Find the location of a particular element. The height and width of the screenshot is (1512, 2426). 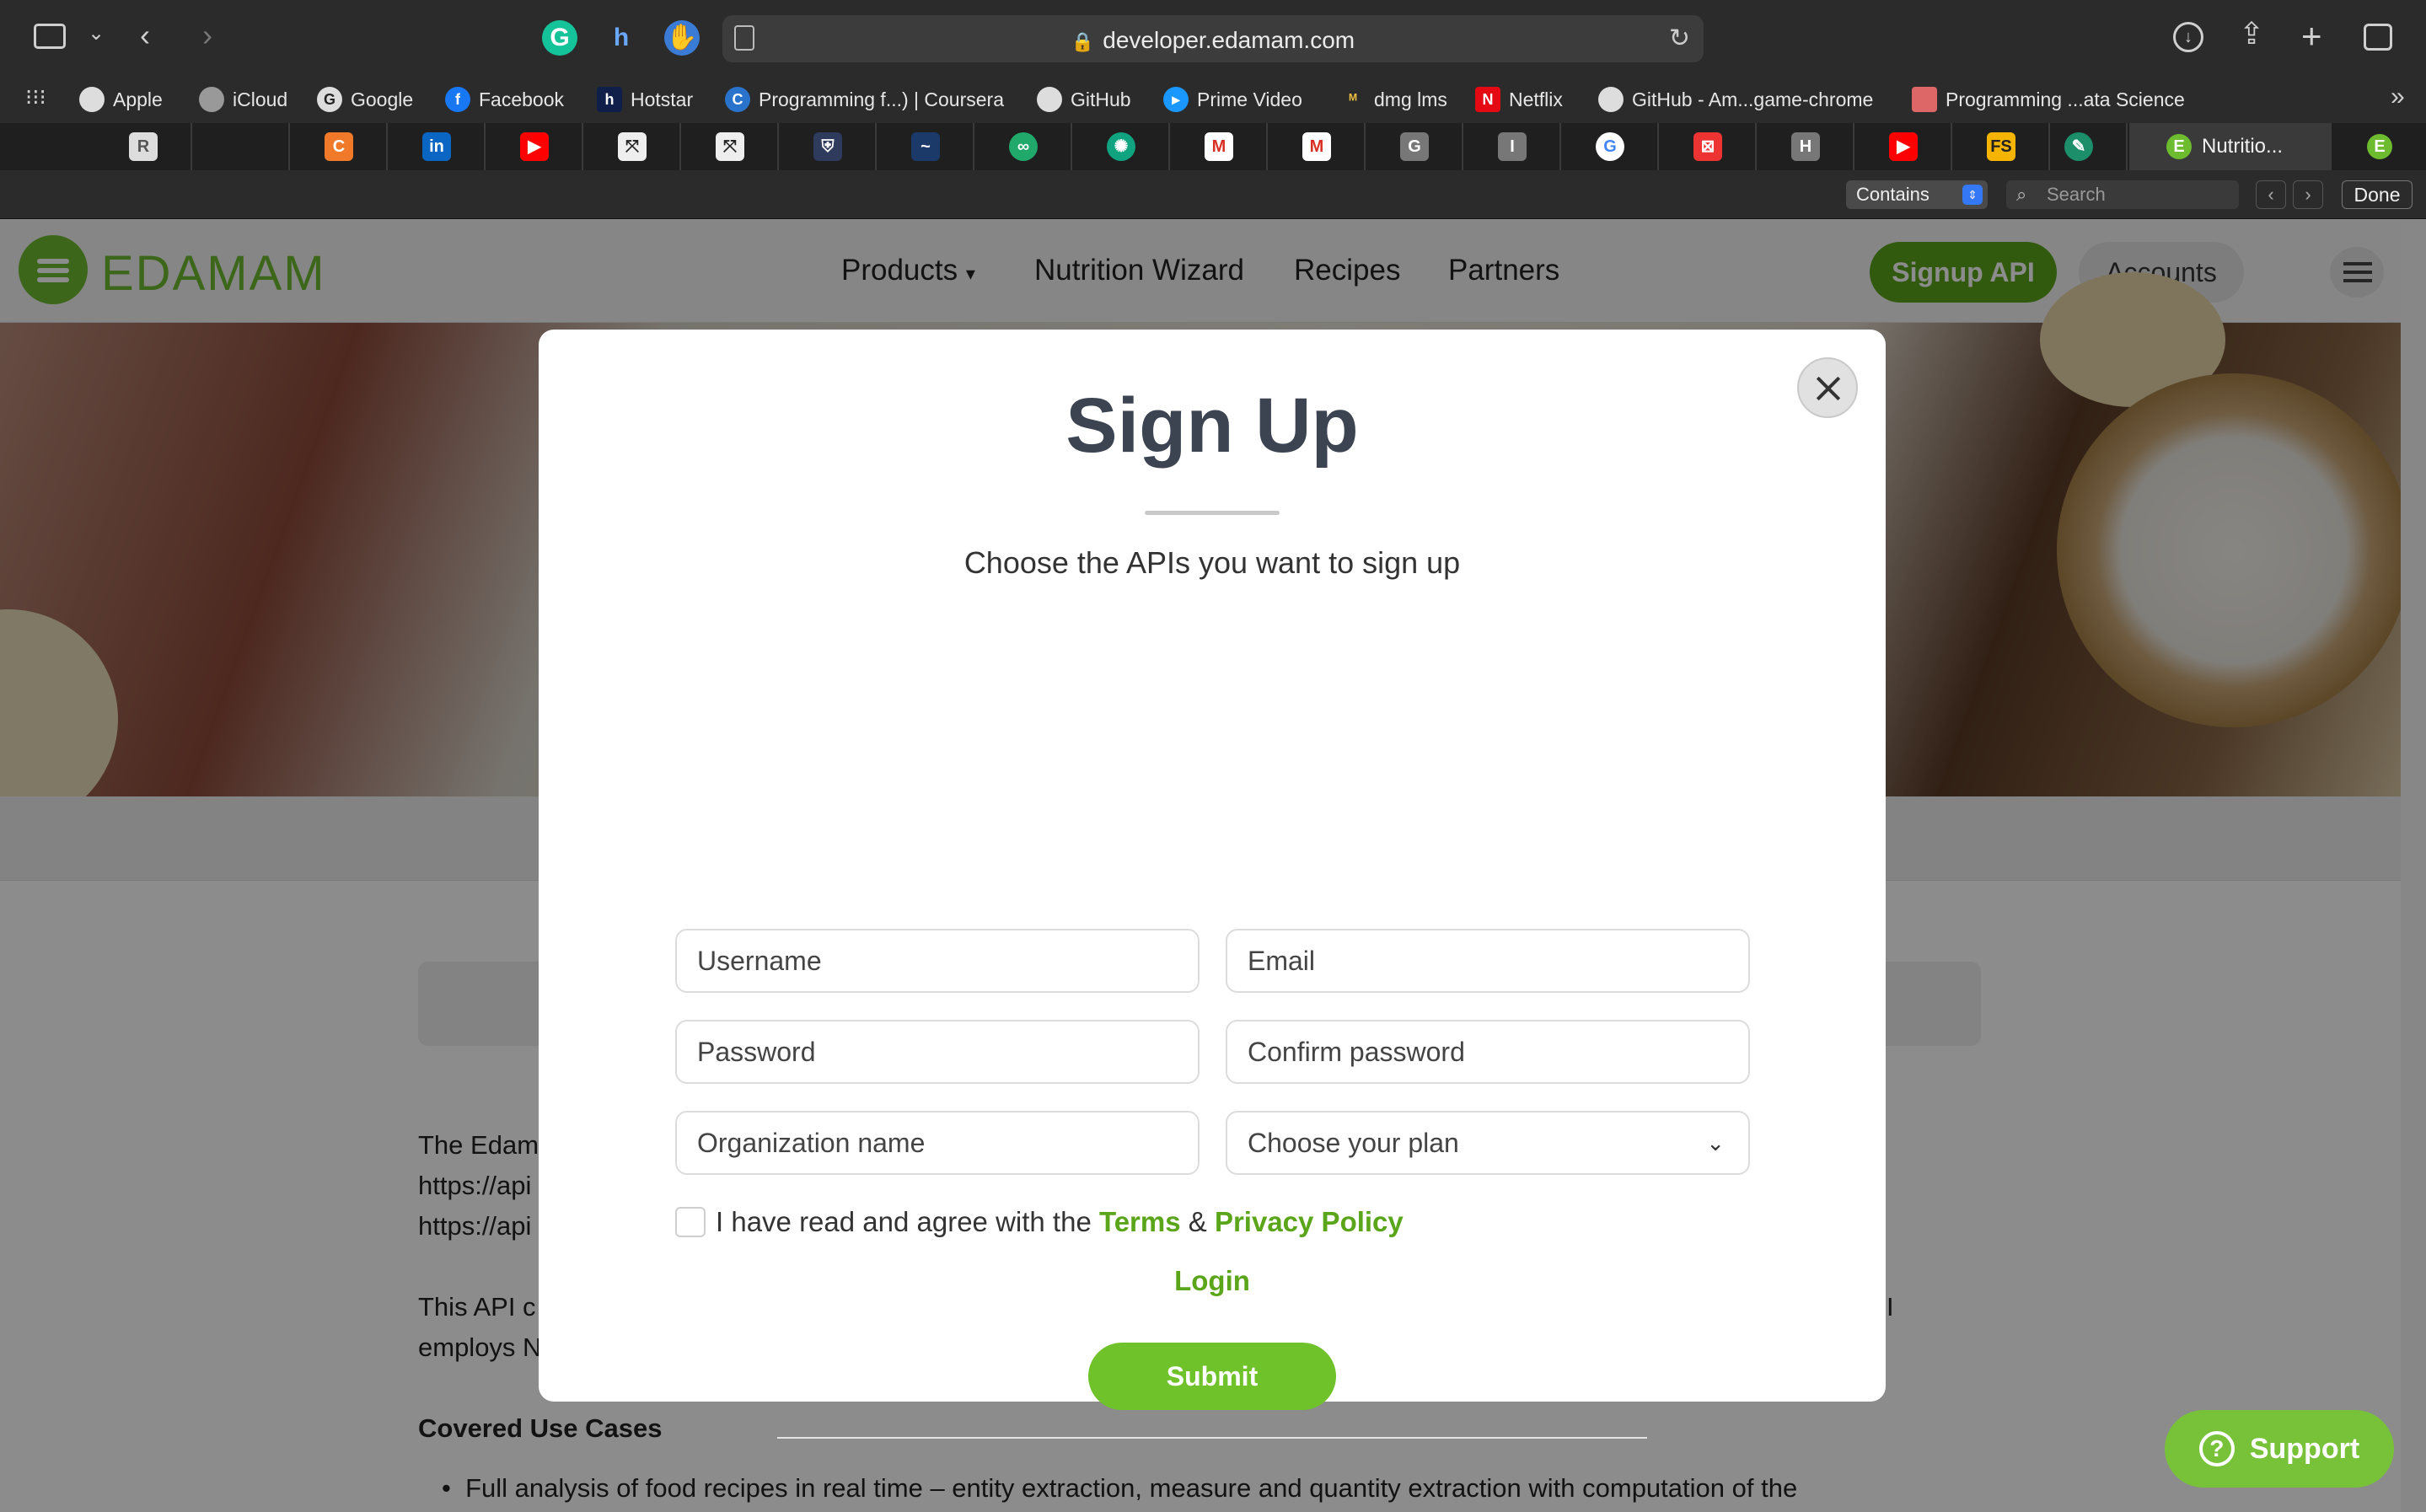

grey-g-icon: G is located at coordinates (1414, 146).